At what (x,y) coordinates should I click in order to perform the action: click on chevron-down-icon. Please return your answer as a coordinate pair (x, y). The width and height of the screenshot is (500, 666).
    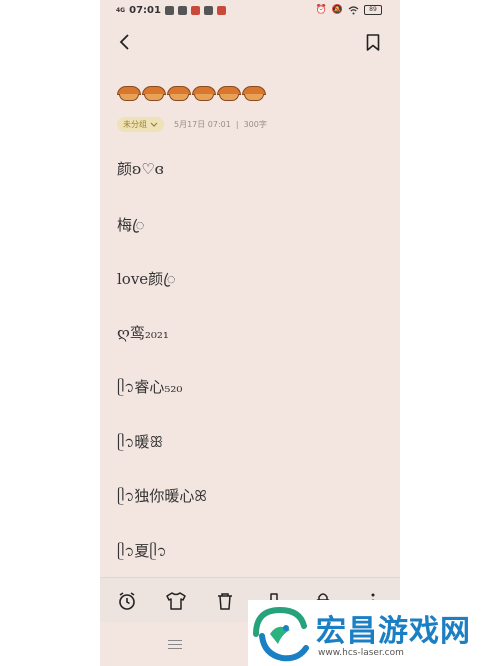
    Looking at the image, I should click on (154, 124).